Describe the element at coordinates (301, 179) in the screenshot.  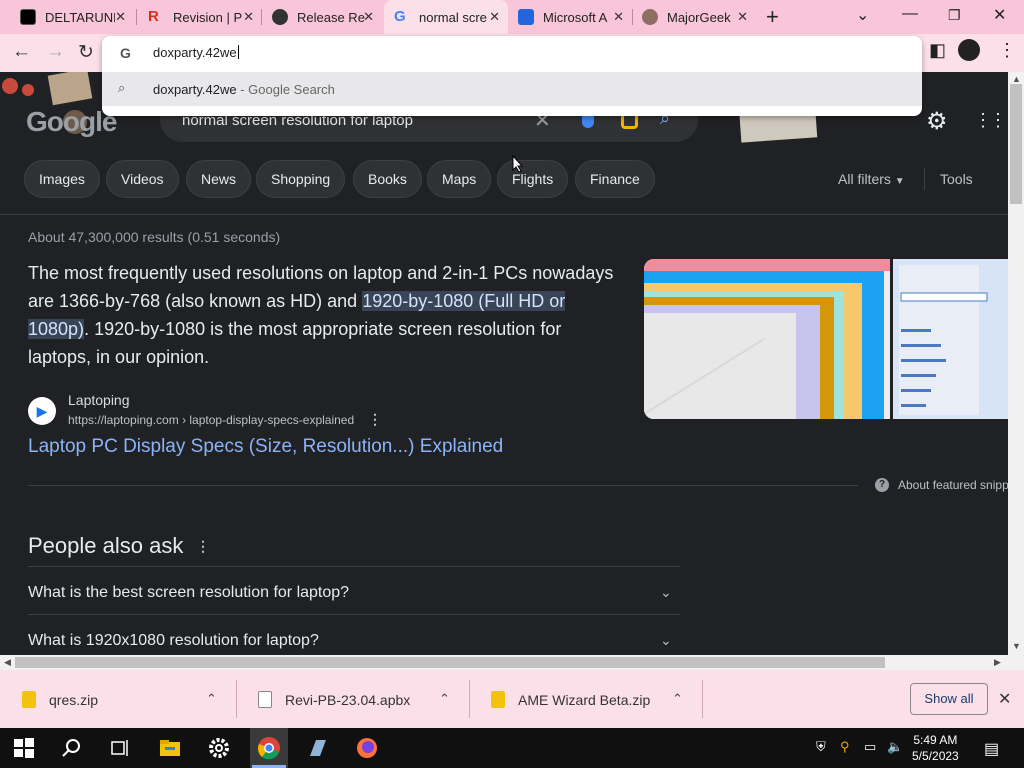
I see `chip-shopping: Shopping` at that location.